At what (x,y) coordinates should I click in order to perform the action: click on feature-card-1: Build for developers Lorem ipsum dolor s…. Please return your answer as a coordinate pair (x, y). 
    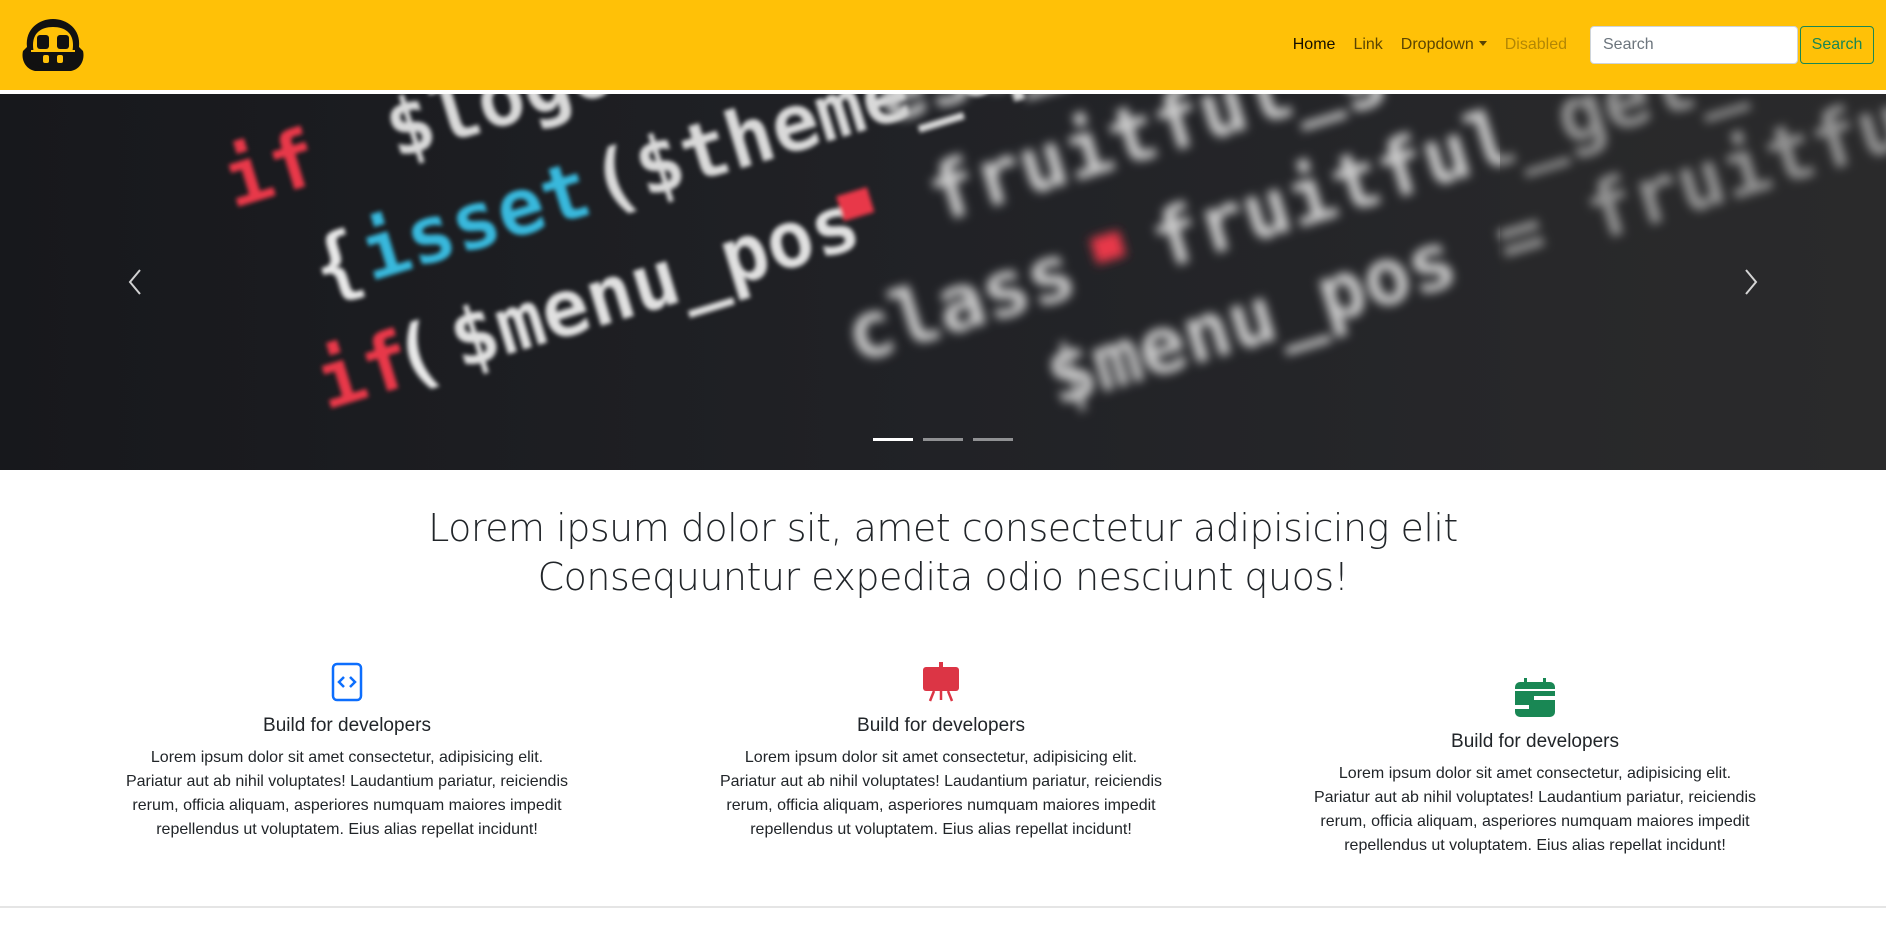
    Looking at the image, I should click on (347, 751).